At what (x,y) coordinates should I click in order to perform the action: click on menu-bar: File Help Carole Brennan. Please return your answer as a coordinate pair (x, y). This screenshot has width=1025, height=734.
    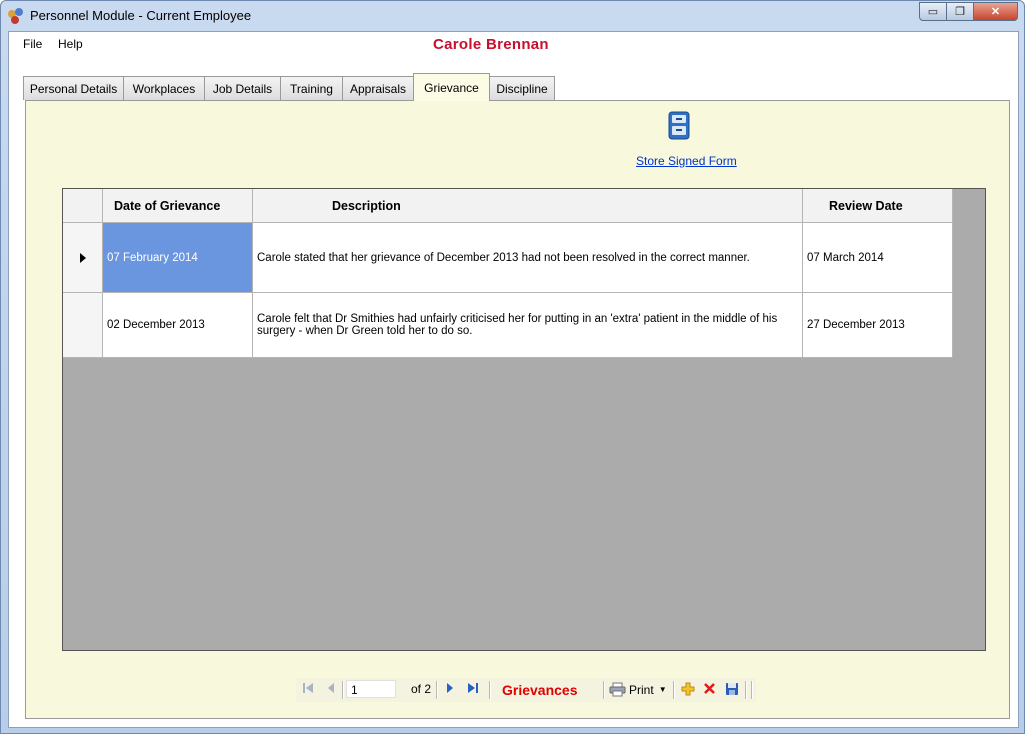
    Looking at the image, I should click on (513, 44).